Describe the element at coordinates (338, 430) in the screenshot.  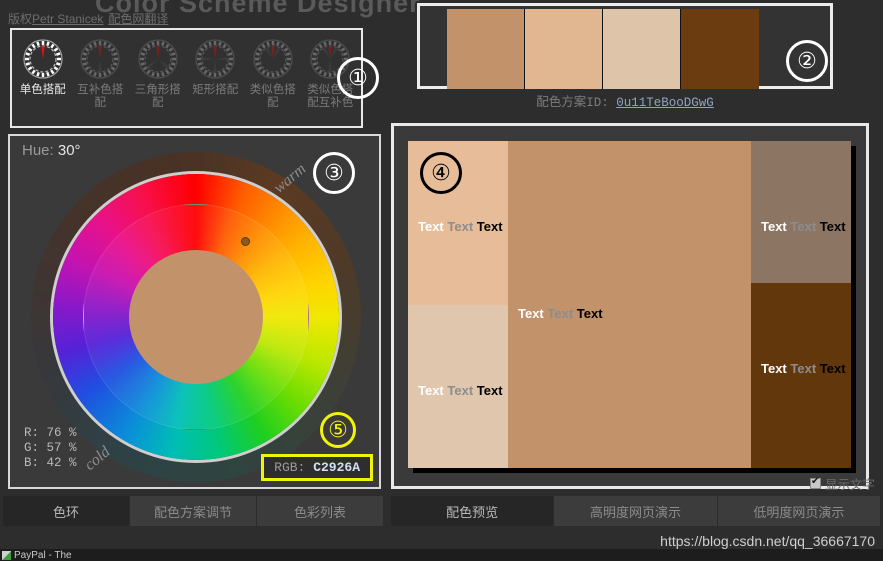
I see `annotation-badge-5: ⑤` at that location.